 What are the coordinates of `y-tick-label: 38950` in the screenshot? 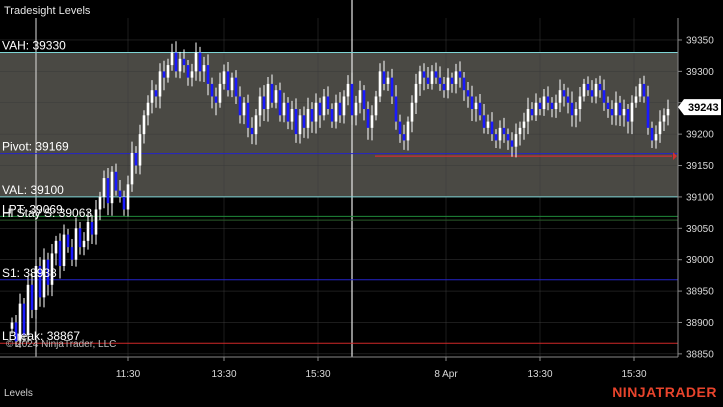 It's located at (700, 292).